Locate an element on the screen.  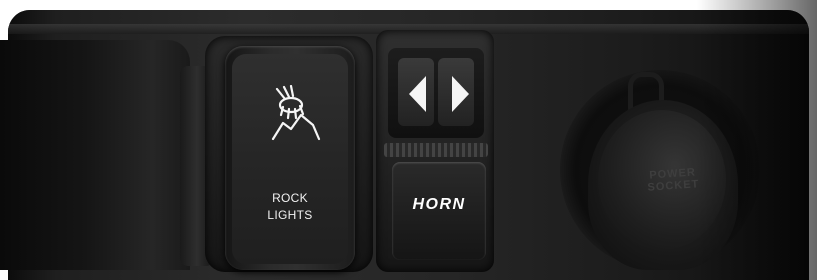
switch-divider is located at coordinates (436, 150).